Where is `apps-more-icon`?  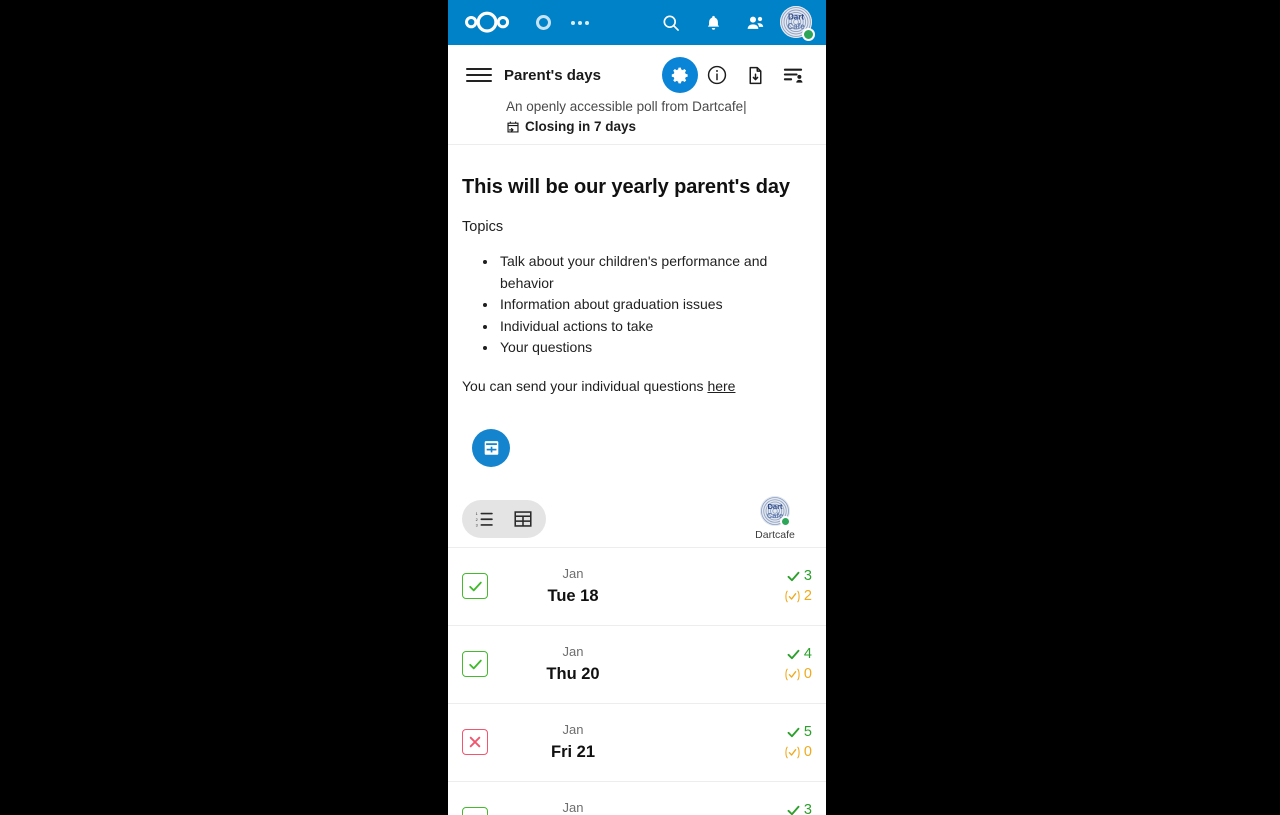 apps-more-icon is located at coordinates (580, 22).